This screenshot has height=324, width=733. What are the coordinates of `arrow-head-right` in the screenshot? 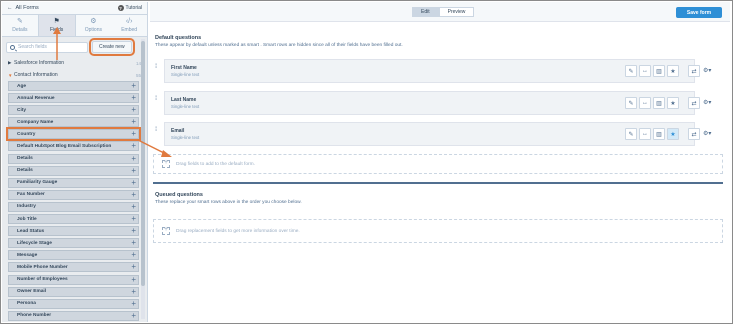 It's located at (166, 153).